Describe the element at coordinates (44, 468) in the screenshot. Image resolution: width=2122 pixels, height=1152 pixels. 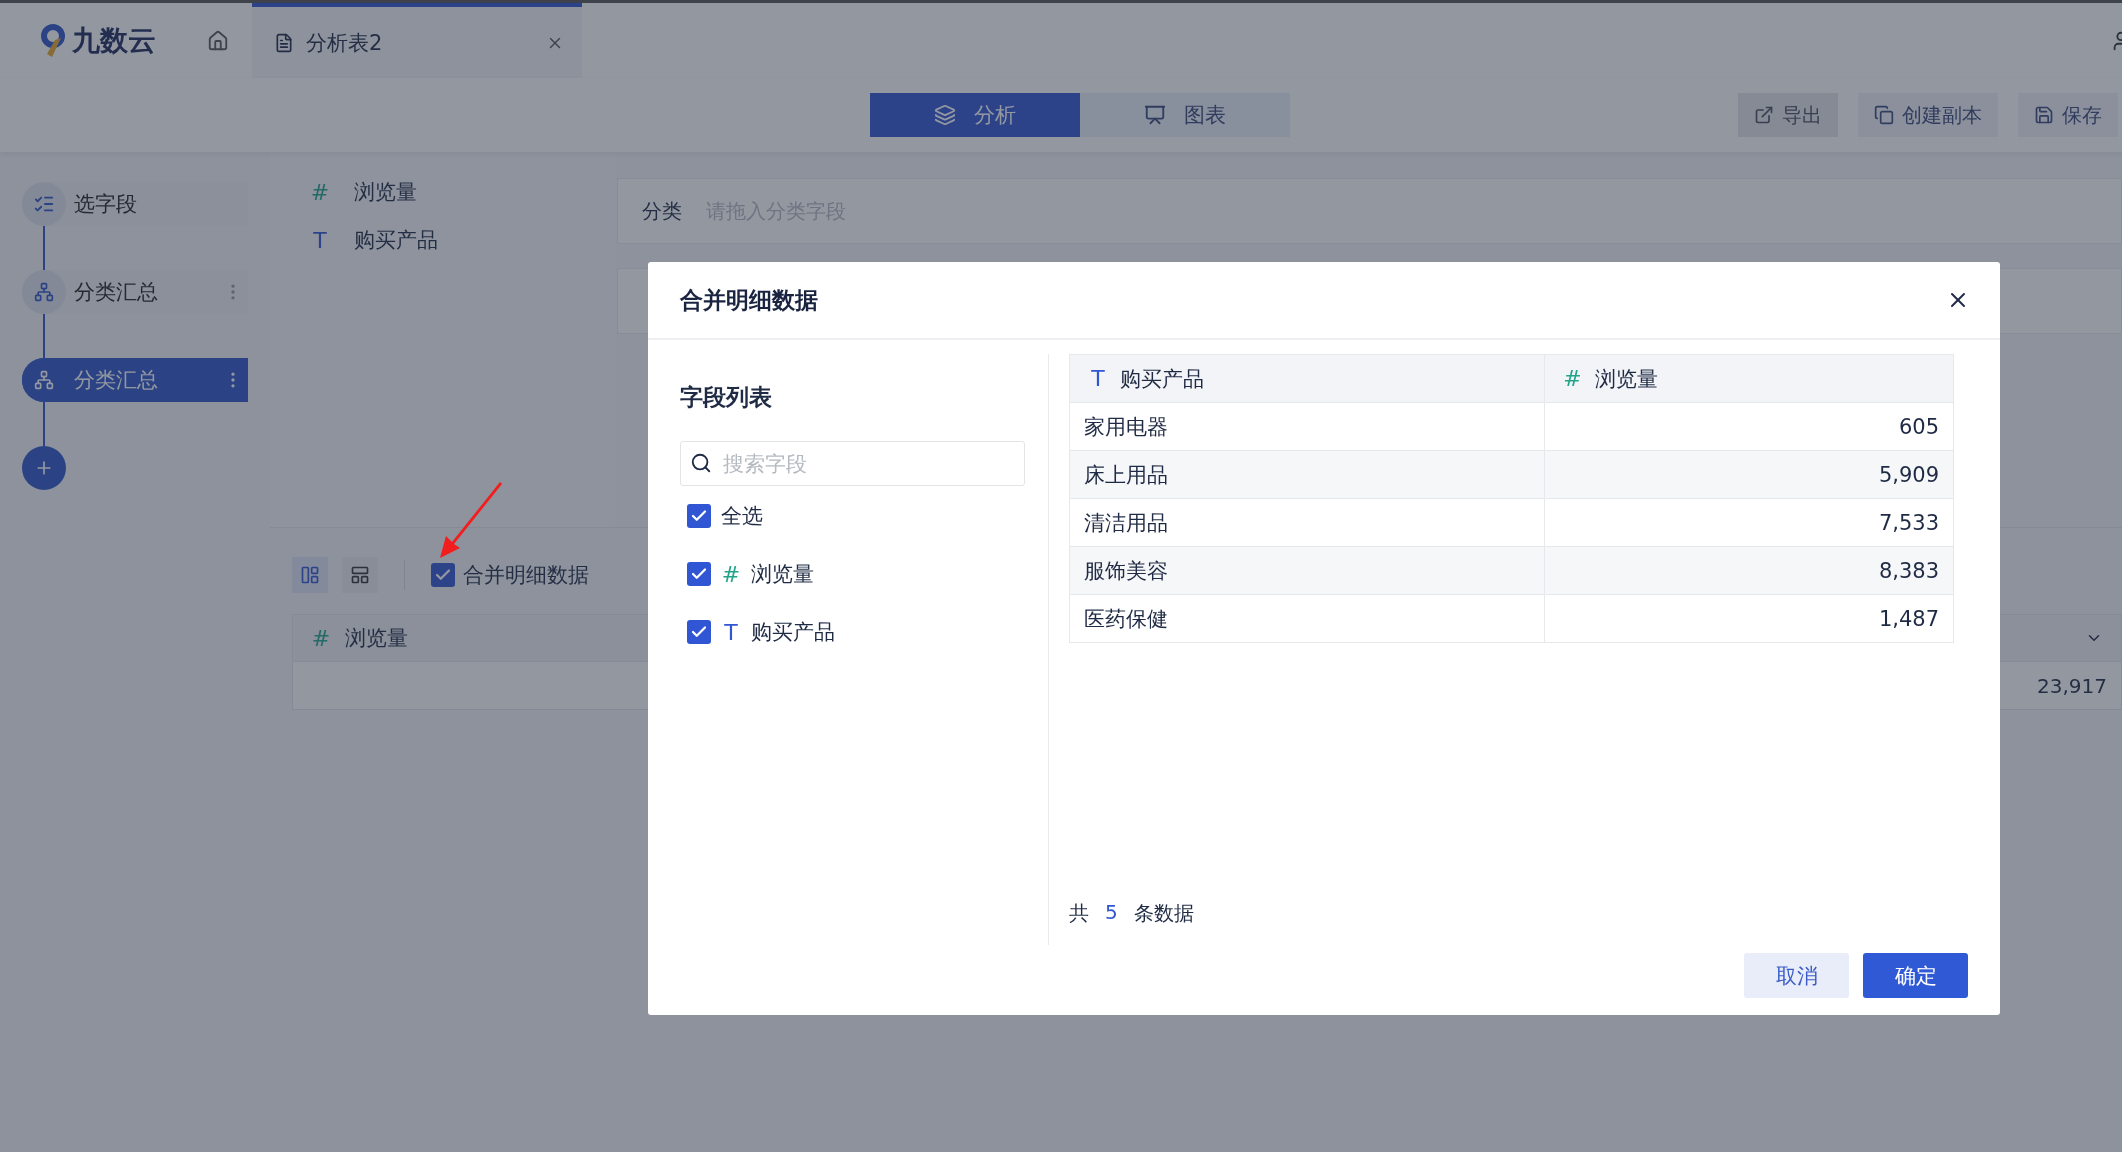
I see `add-step-button` at that location.